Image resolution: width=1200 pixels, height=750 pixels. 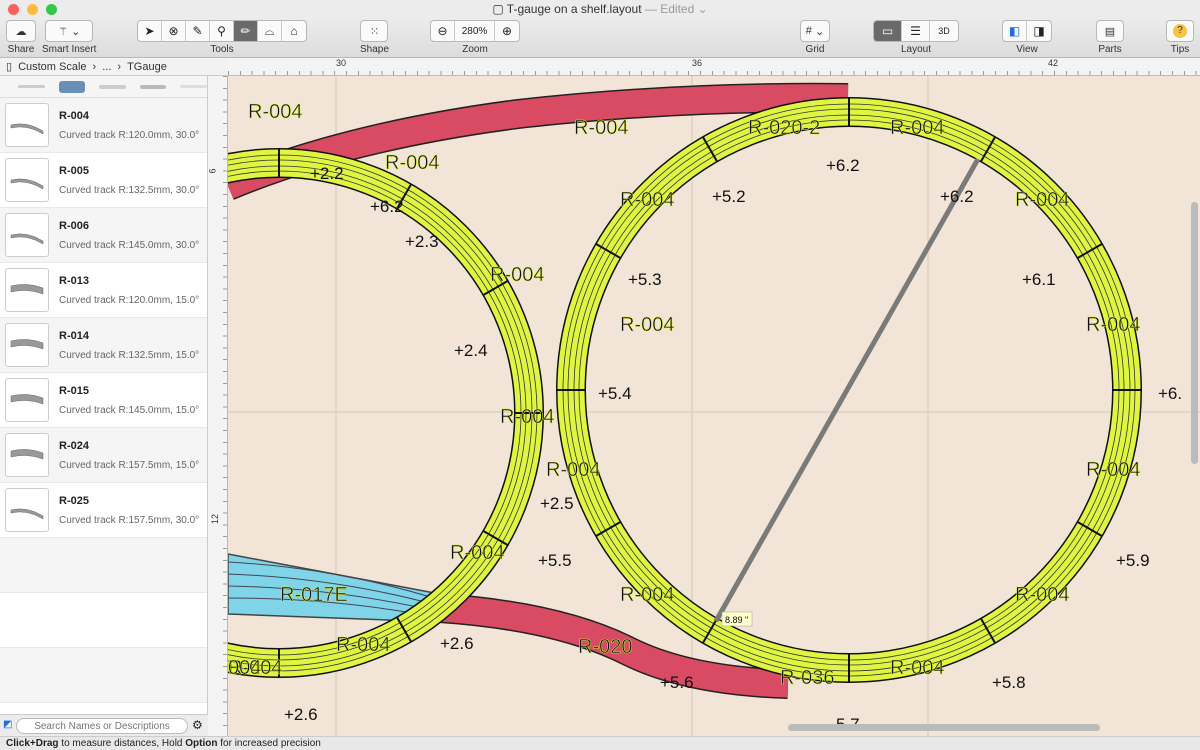 What do you see at coordinates (916, 49) in the screenshot?
I see `layout-label: Layout` at bounding box center [916, 49].